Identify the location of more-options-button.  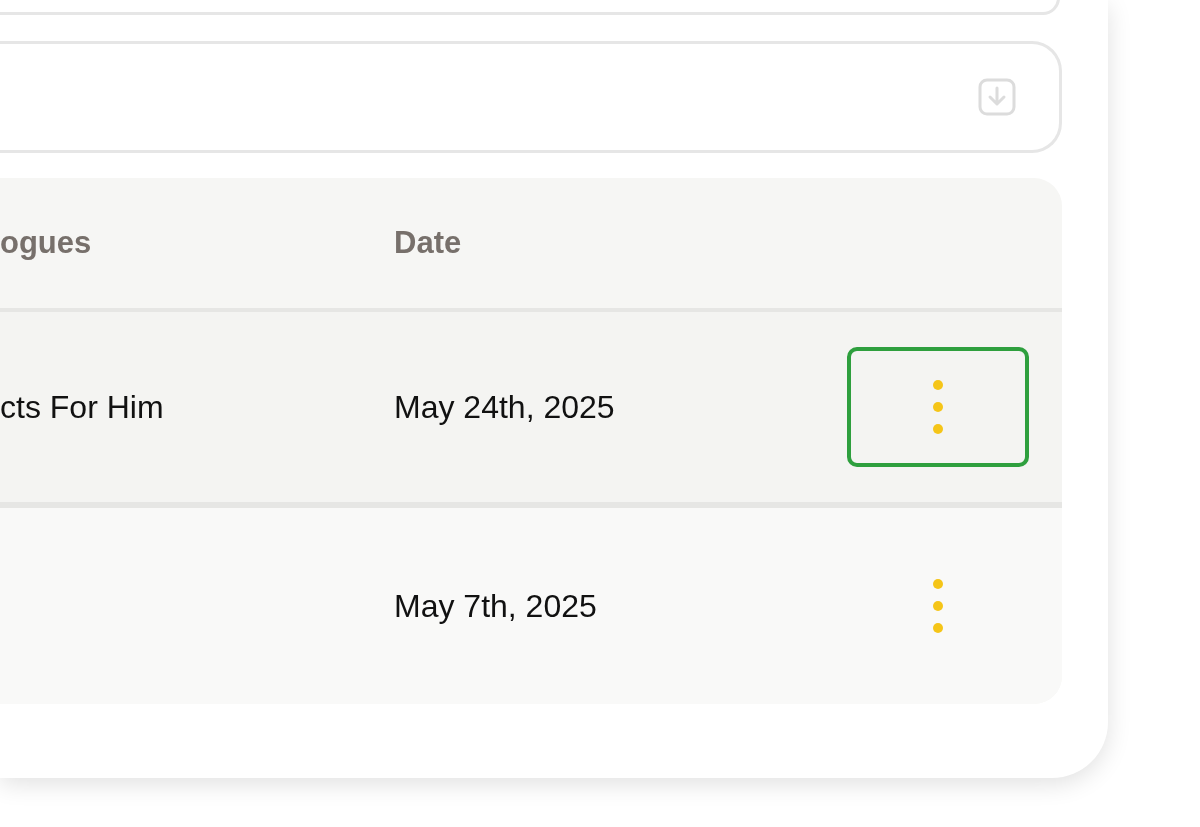
(938, 407).